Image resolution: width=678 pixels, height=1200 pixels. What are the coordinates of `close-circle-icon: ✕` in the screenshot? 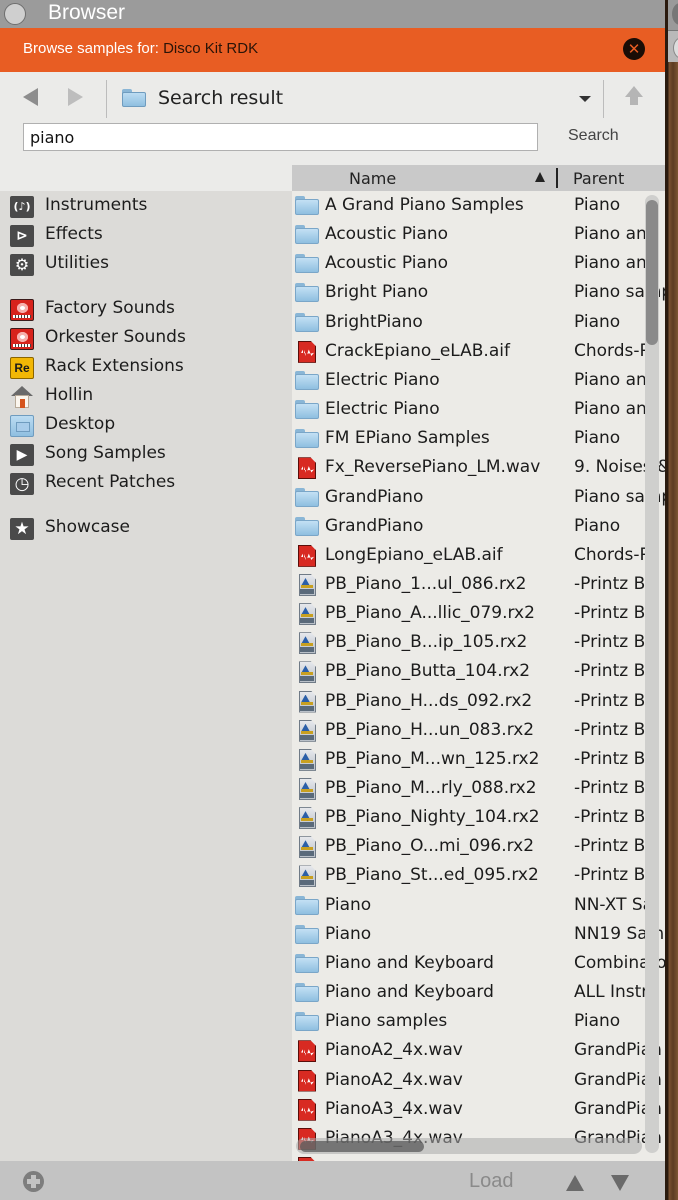 It's located at (634, 49).